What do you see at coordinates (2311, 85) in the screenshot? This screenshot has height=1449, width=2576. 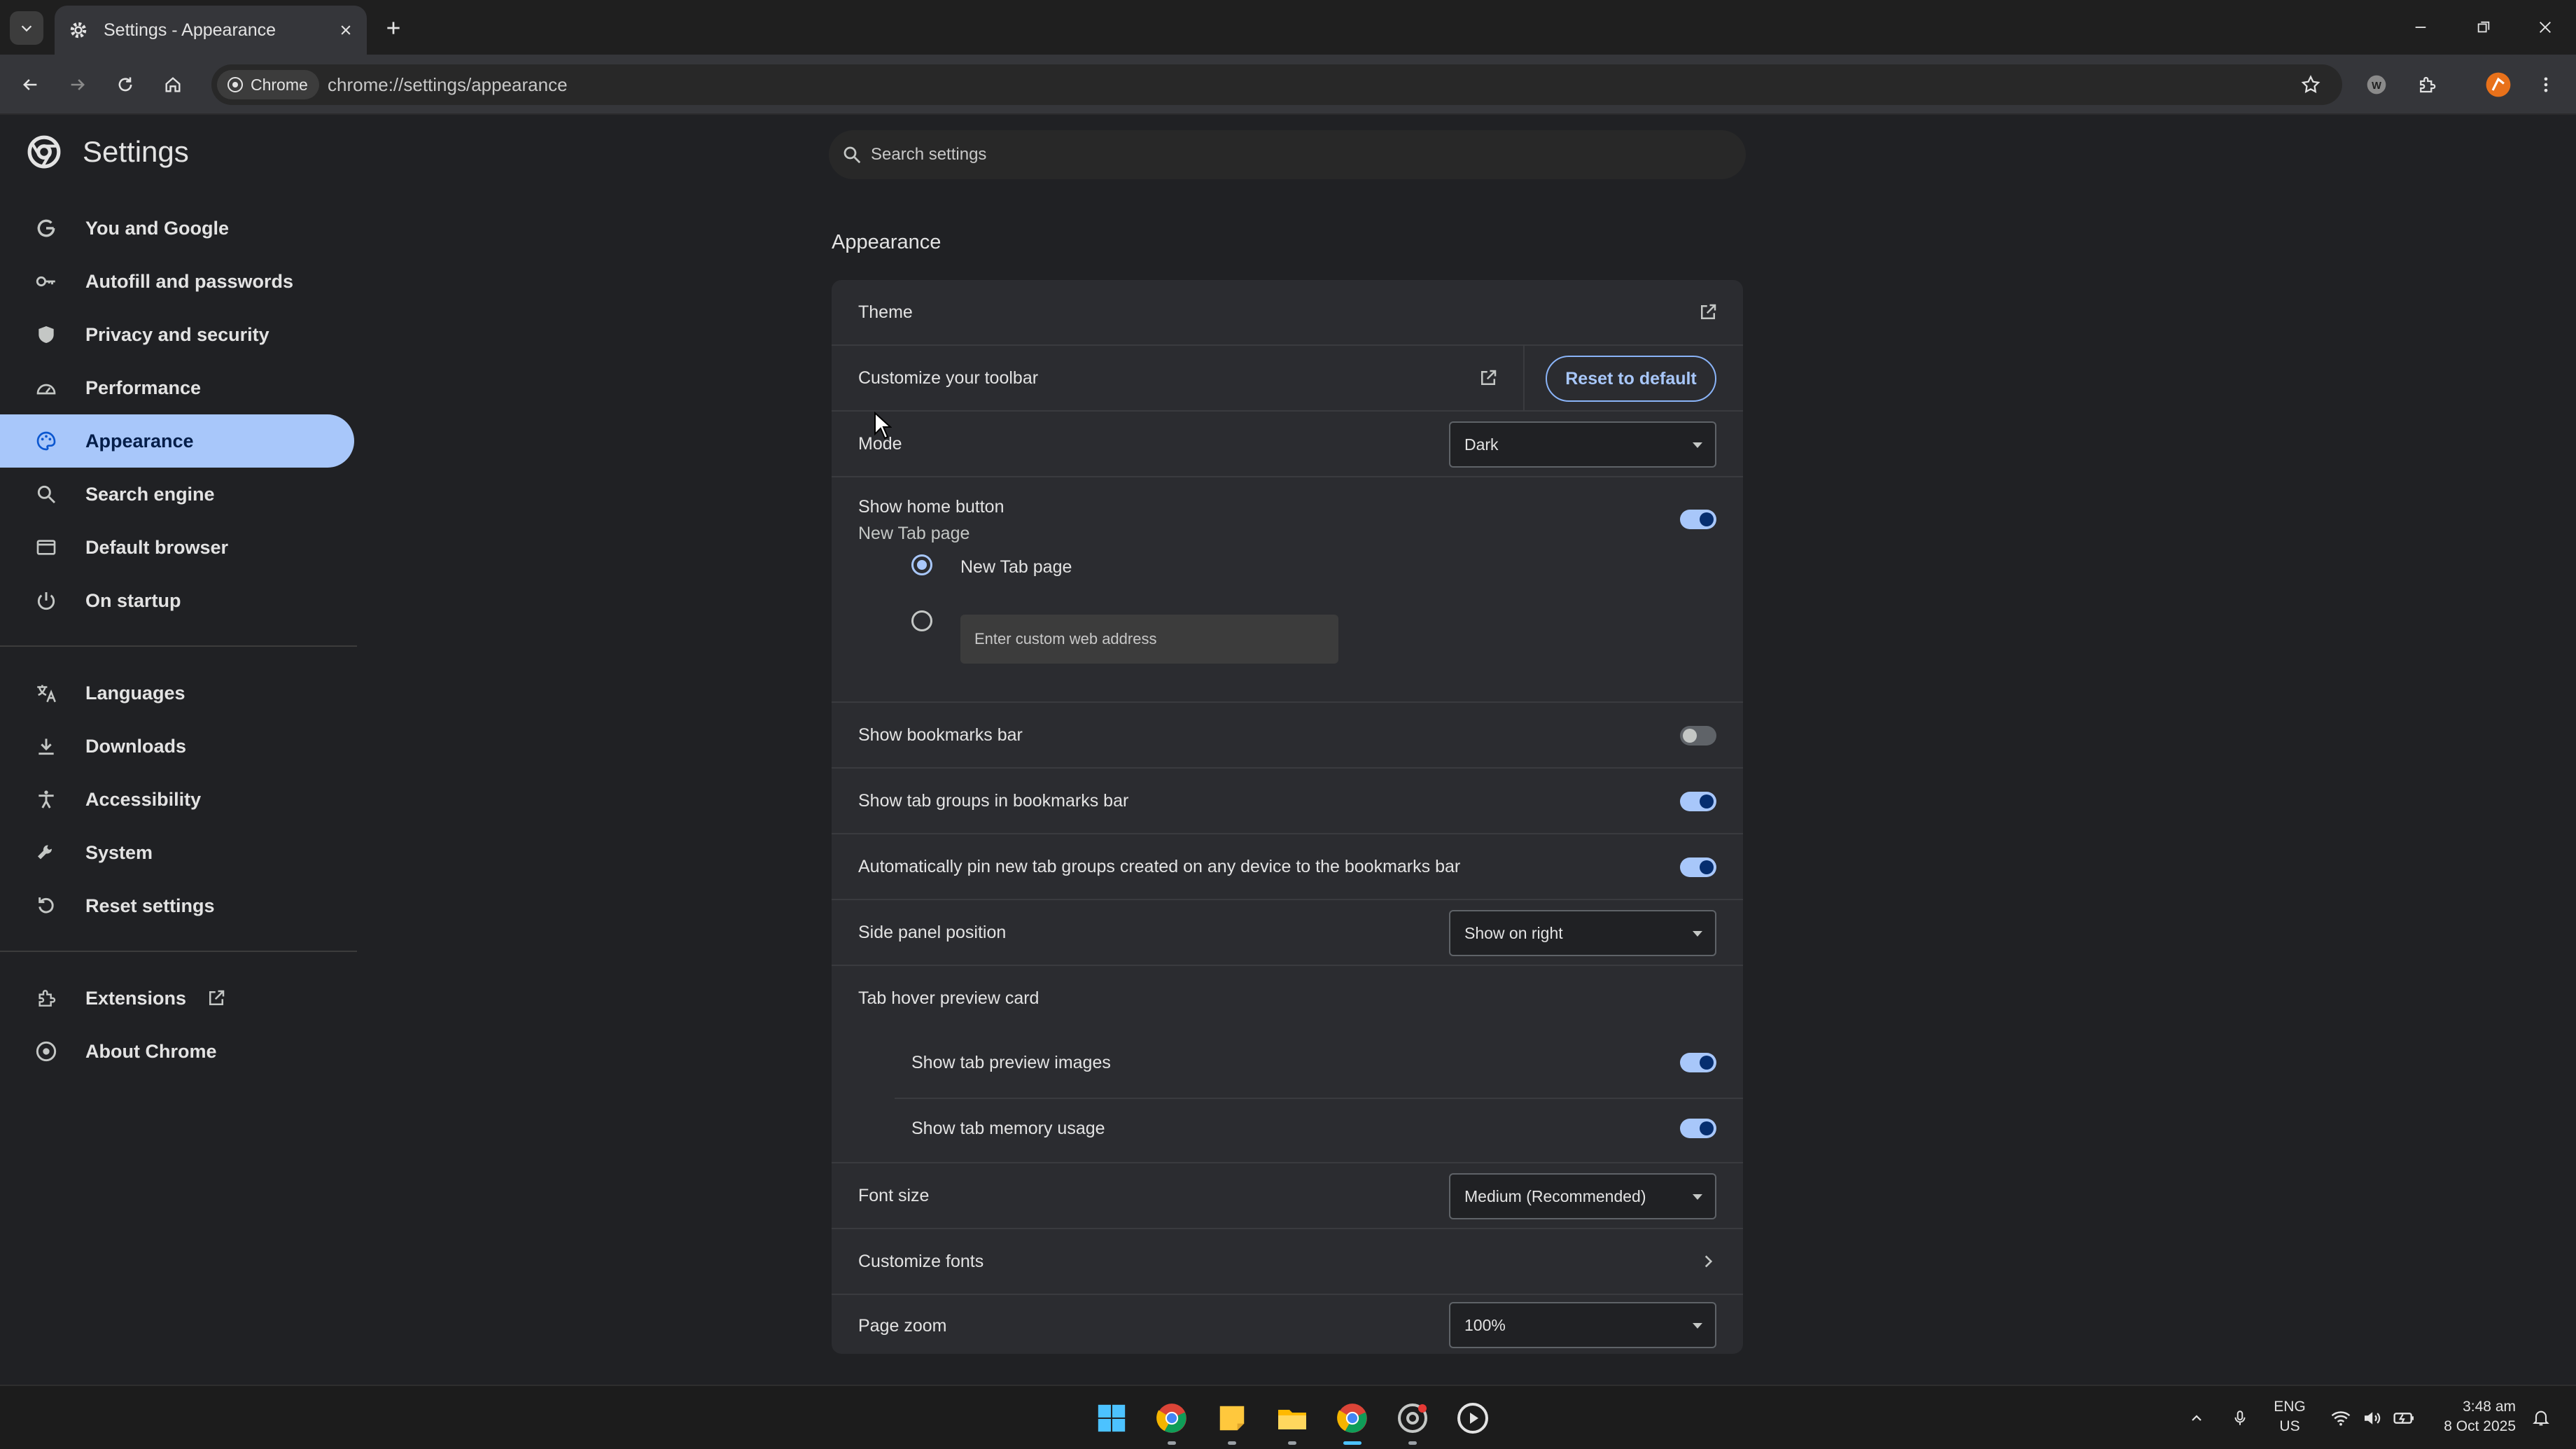 I see `bookmark-star-button` at bounding box center [2311, 85].